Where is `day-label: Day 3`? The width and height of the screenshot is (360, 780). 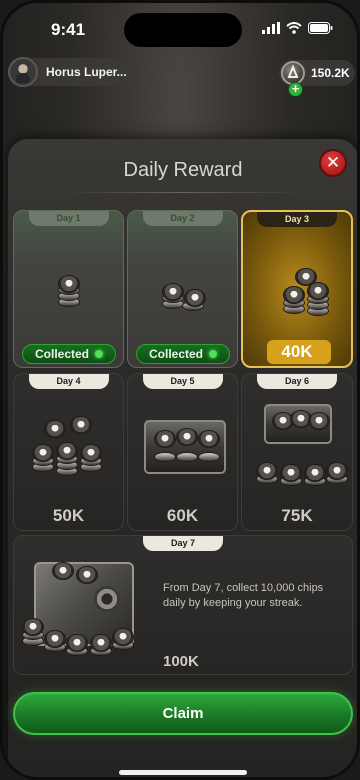
day-label: Day 3 is located at coordinates (297, 219).